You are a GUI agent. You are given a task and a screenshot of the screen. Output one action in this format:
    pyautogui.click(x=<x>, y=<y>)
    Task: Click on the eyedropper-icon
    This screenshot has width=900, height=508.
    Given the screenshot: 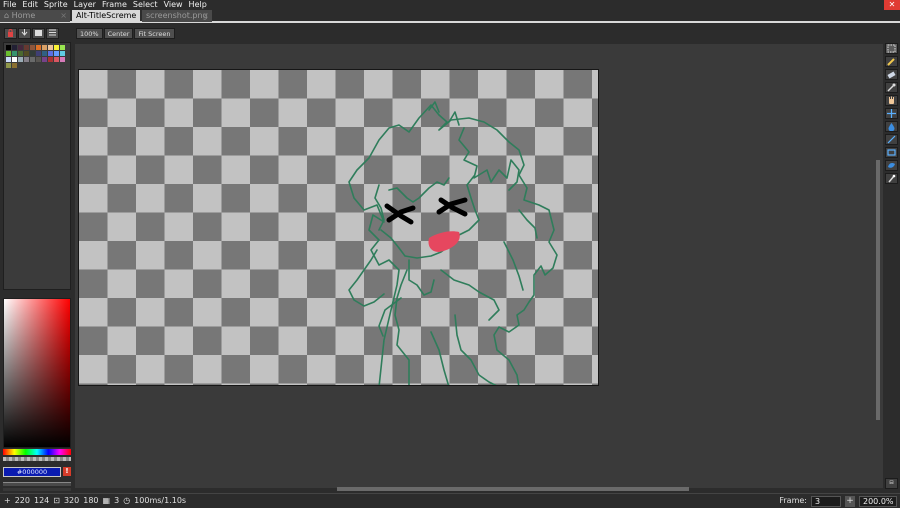 What is the action you would take?
    pyautogui.click(x=891, y=87)
    